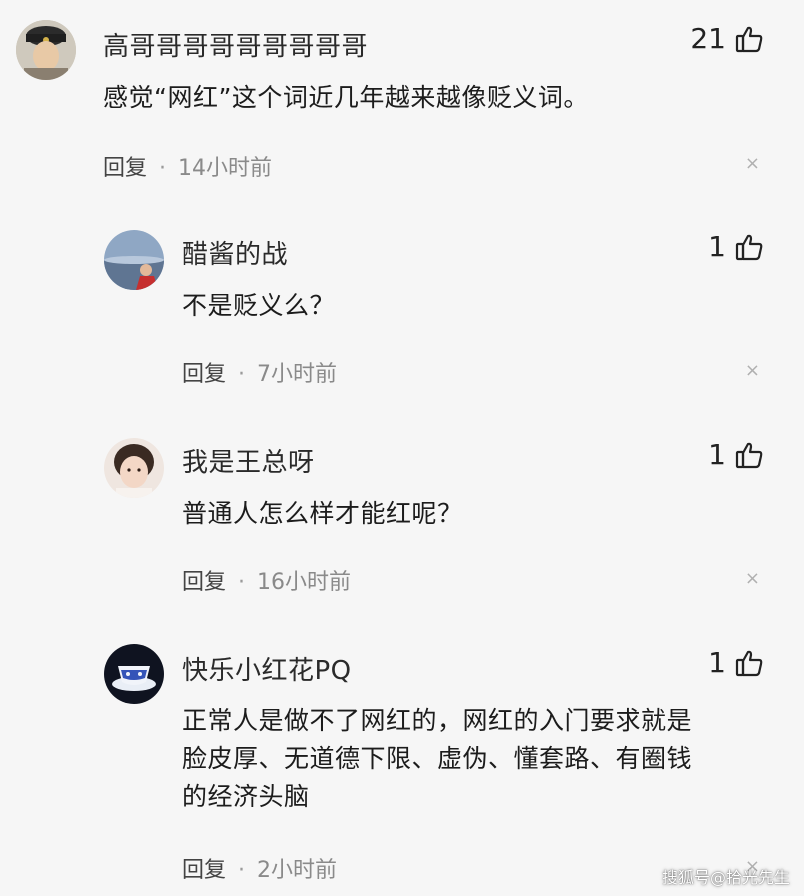  What do you see at coordinates (246, 796) in the screenshot?
I see `comment-text-line: 的经济头脑` at bounding box center [246, 796].